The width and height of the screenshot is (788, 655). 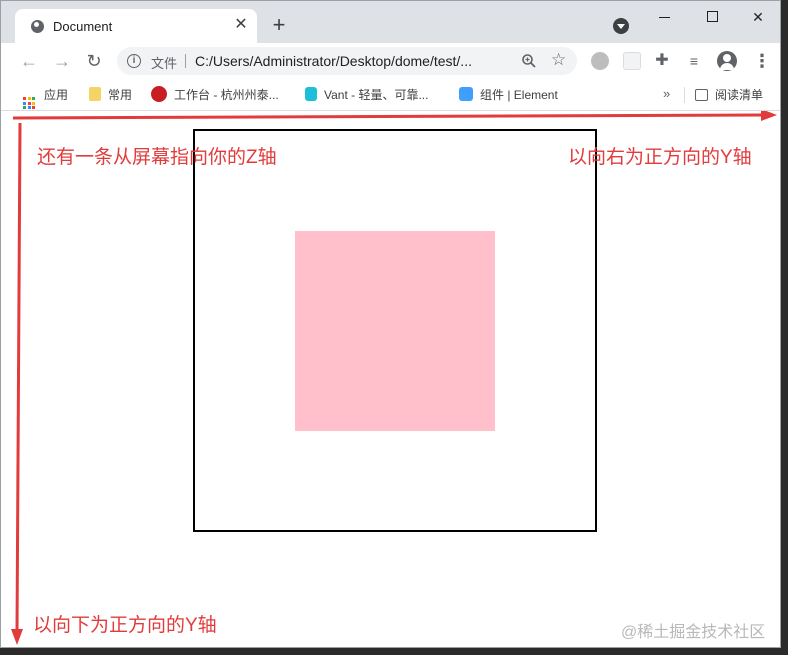 I want to click on window-close-button: ✕, so click(x=758, y=17).